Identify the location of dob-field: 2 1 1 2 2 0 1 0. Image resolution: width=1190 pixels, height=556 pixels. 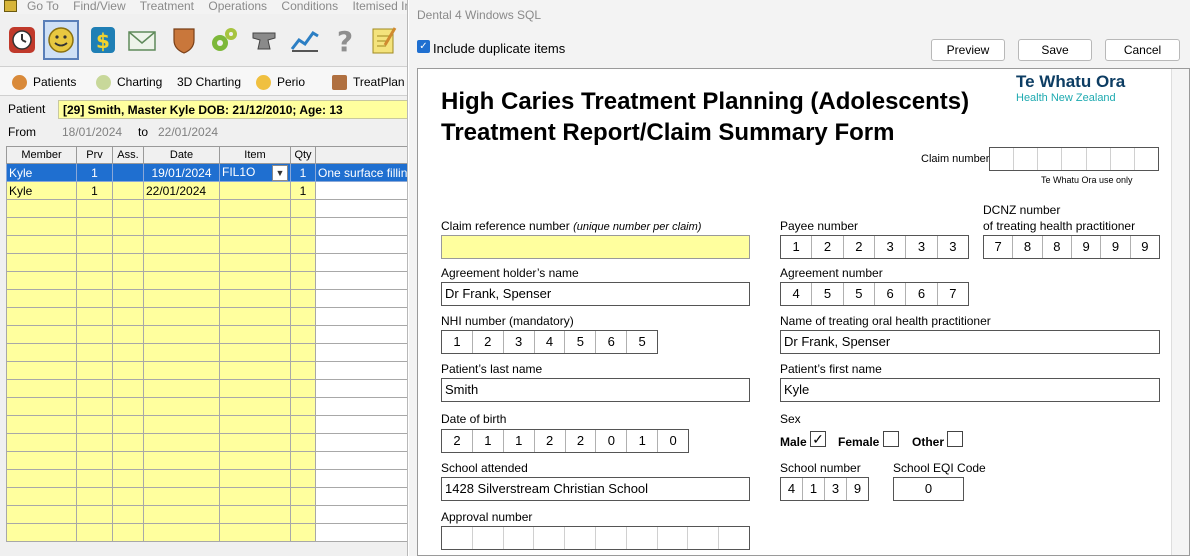
(565, 441).